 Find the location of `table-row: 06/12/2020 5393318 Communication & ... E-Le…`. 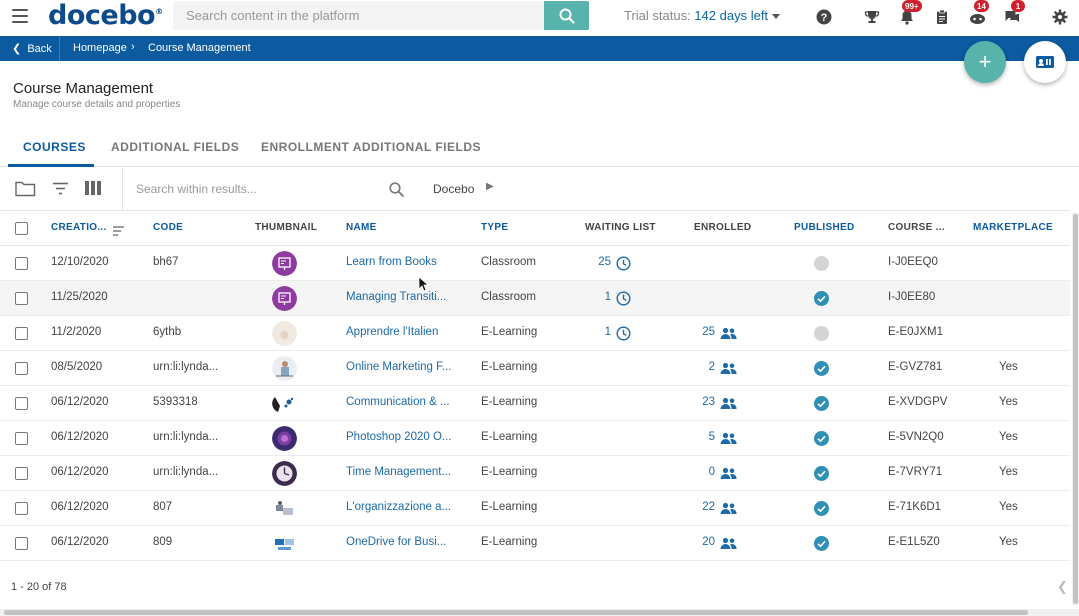

table-row: 06/12/2020 5393318 Communication & ... E-Le… is located at coordinates (535, 403).